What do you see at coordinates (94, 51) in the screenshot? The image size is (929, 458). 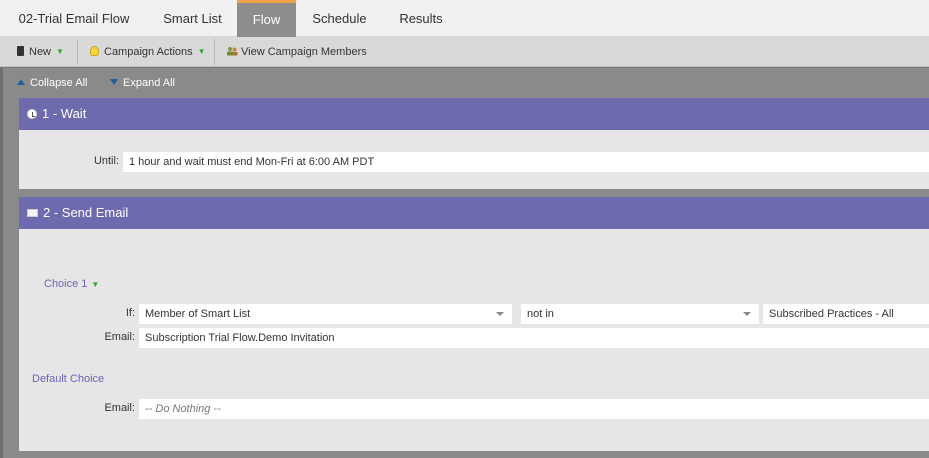 I see `lightbulb-icon` at bounding box center [94, 51].